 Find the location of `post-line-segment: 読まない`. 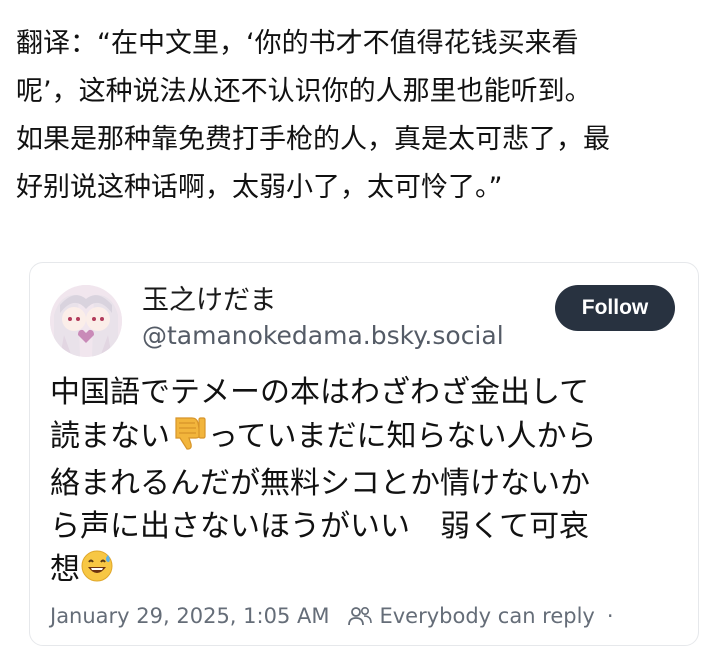

post-line-segment: 読まない is located at coordinates (110, 436).